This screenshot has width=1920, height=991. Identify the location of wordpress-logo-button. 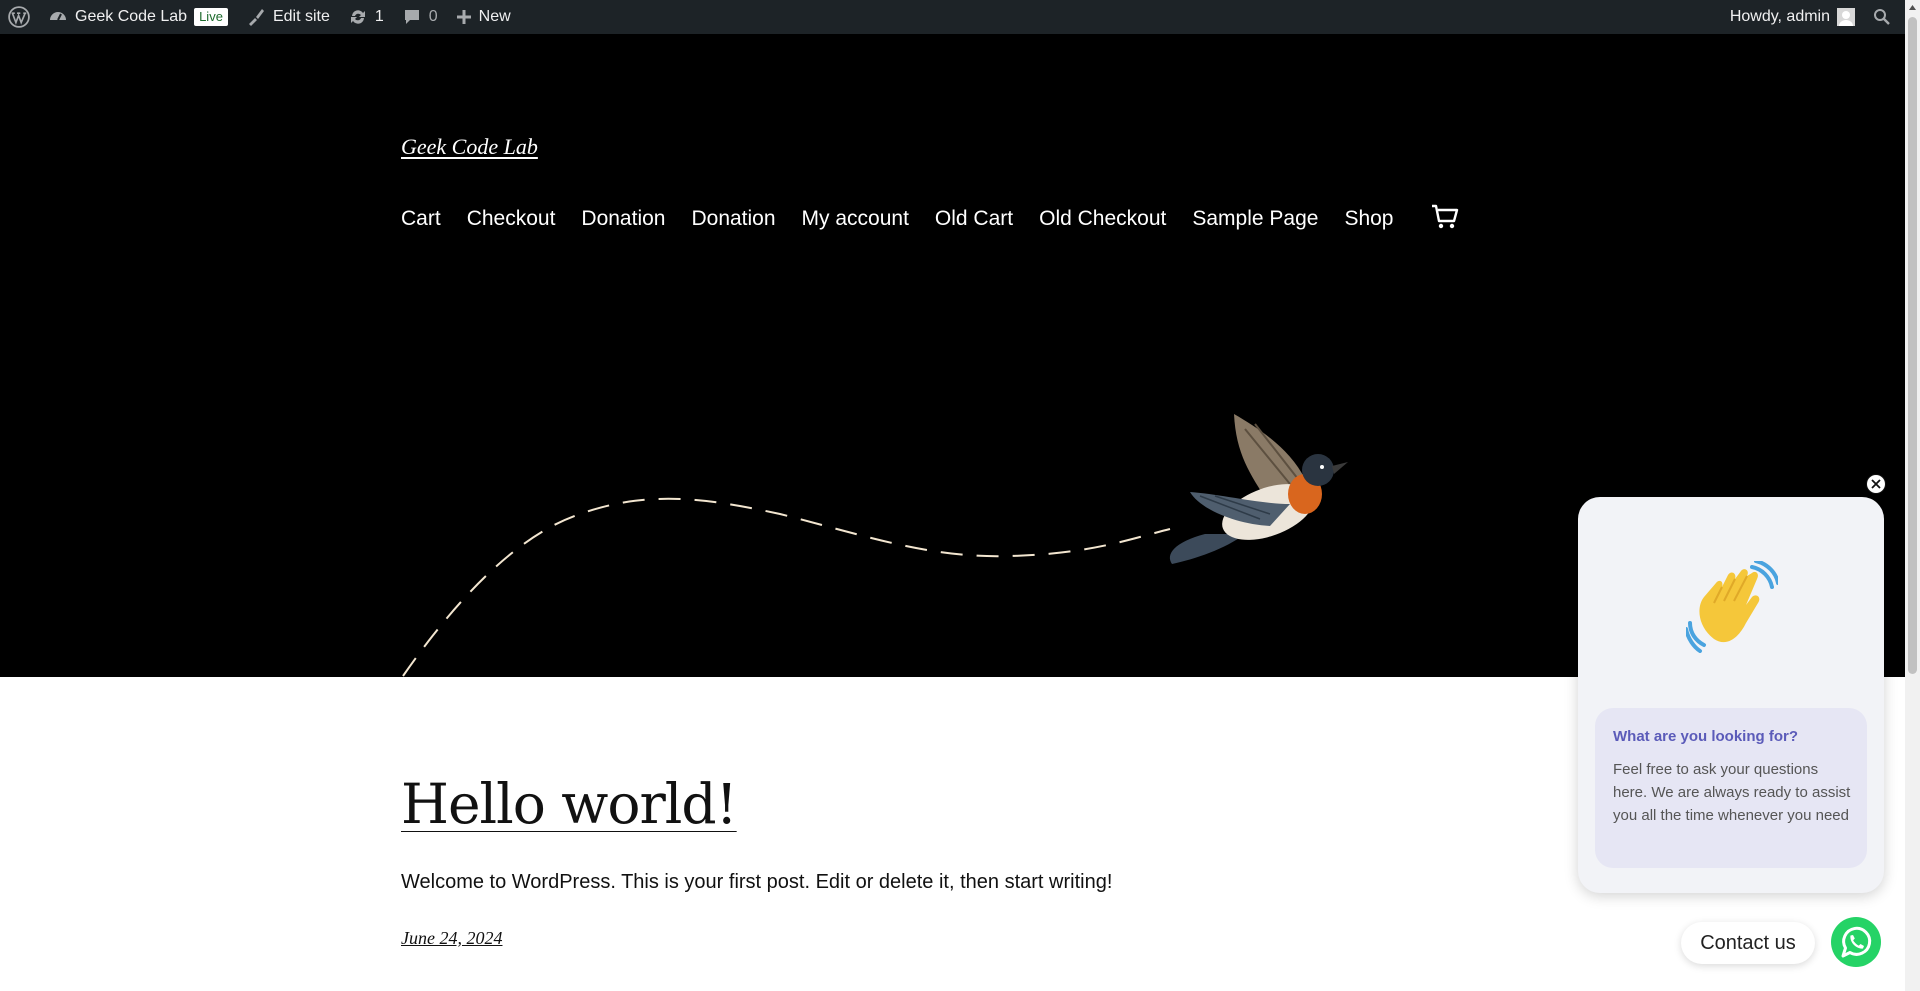
(19, 17).